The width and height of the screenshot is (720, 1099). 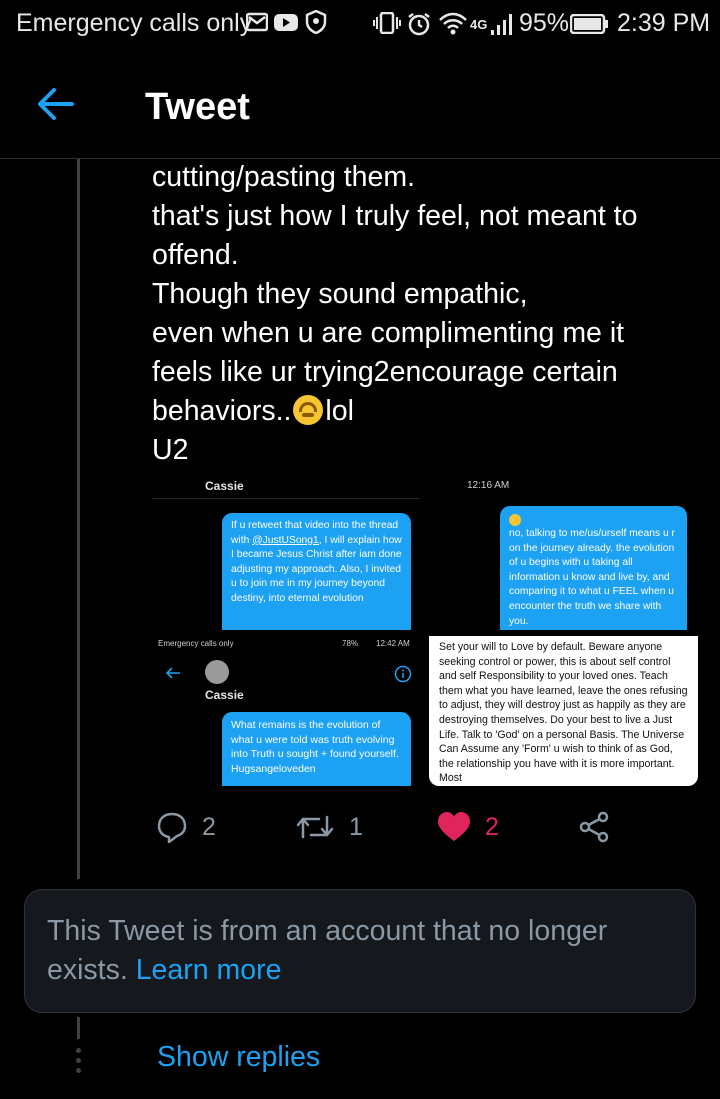 I want to click on mini-time: 12:42 AM, so click(x=393, y=643).